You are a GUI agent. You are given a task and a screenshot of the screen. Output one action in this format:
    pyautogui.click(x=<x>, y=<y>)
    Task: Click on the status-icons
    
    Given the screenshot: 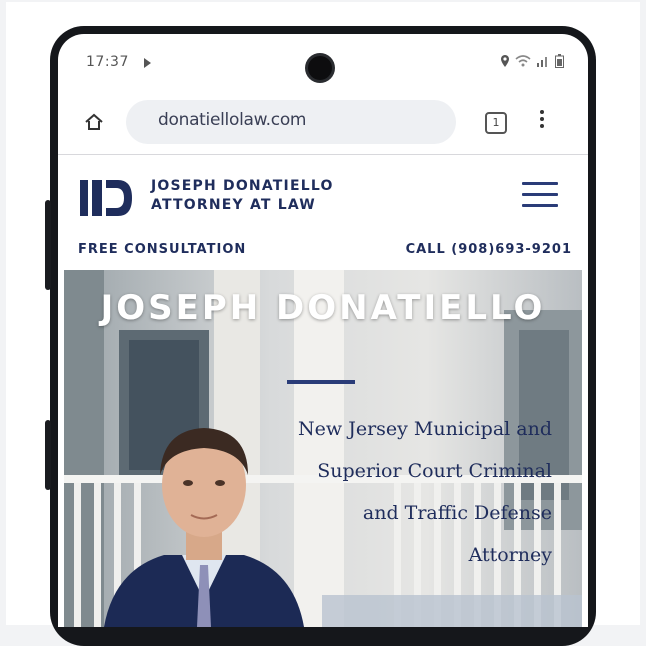 What is the action you would take?
    pyautogui.click(x=532, y=61)
    